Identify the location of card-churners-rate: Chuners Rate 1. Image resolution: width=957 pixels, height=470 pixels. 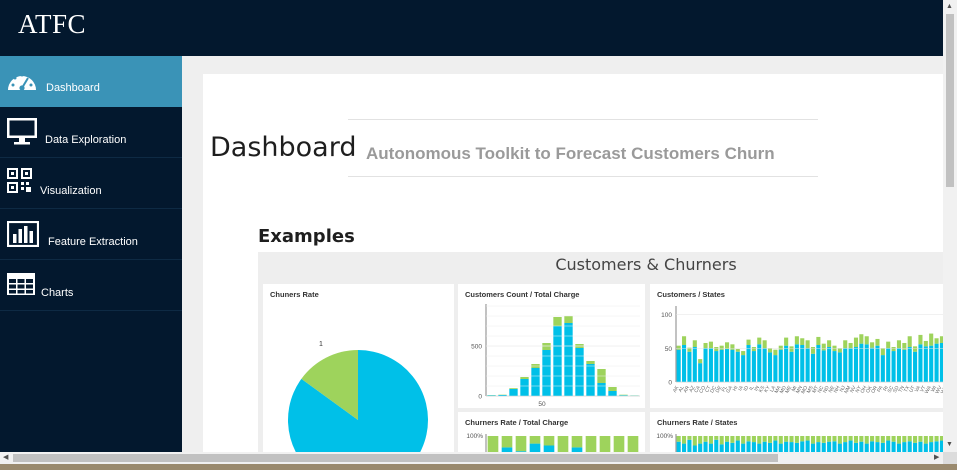
(358, 368).